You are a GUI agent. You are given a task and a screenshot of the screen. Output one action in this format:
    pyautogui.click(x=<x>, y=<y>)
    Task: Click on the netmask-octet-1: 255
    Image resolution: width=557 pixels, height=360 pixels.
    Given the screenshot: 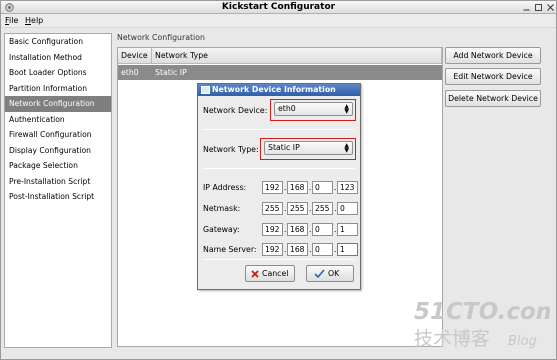 What is the action you would take?
    pyautogui.click(x=272, y=208)
    